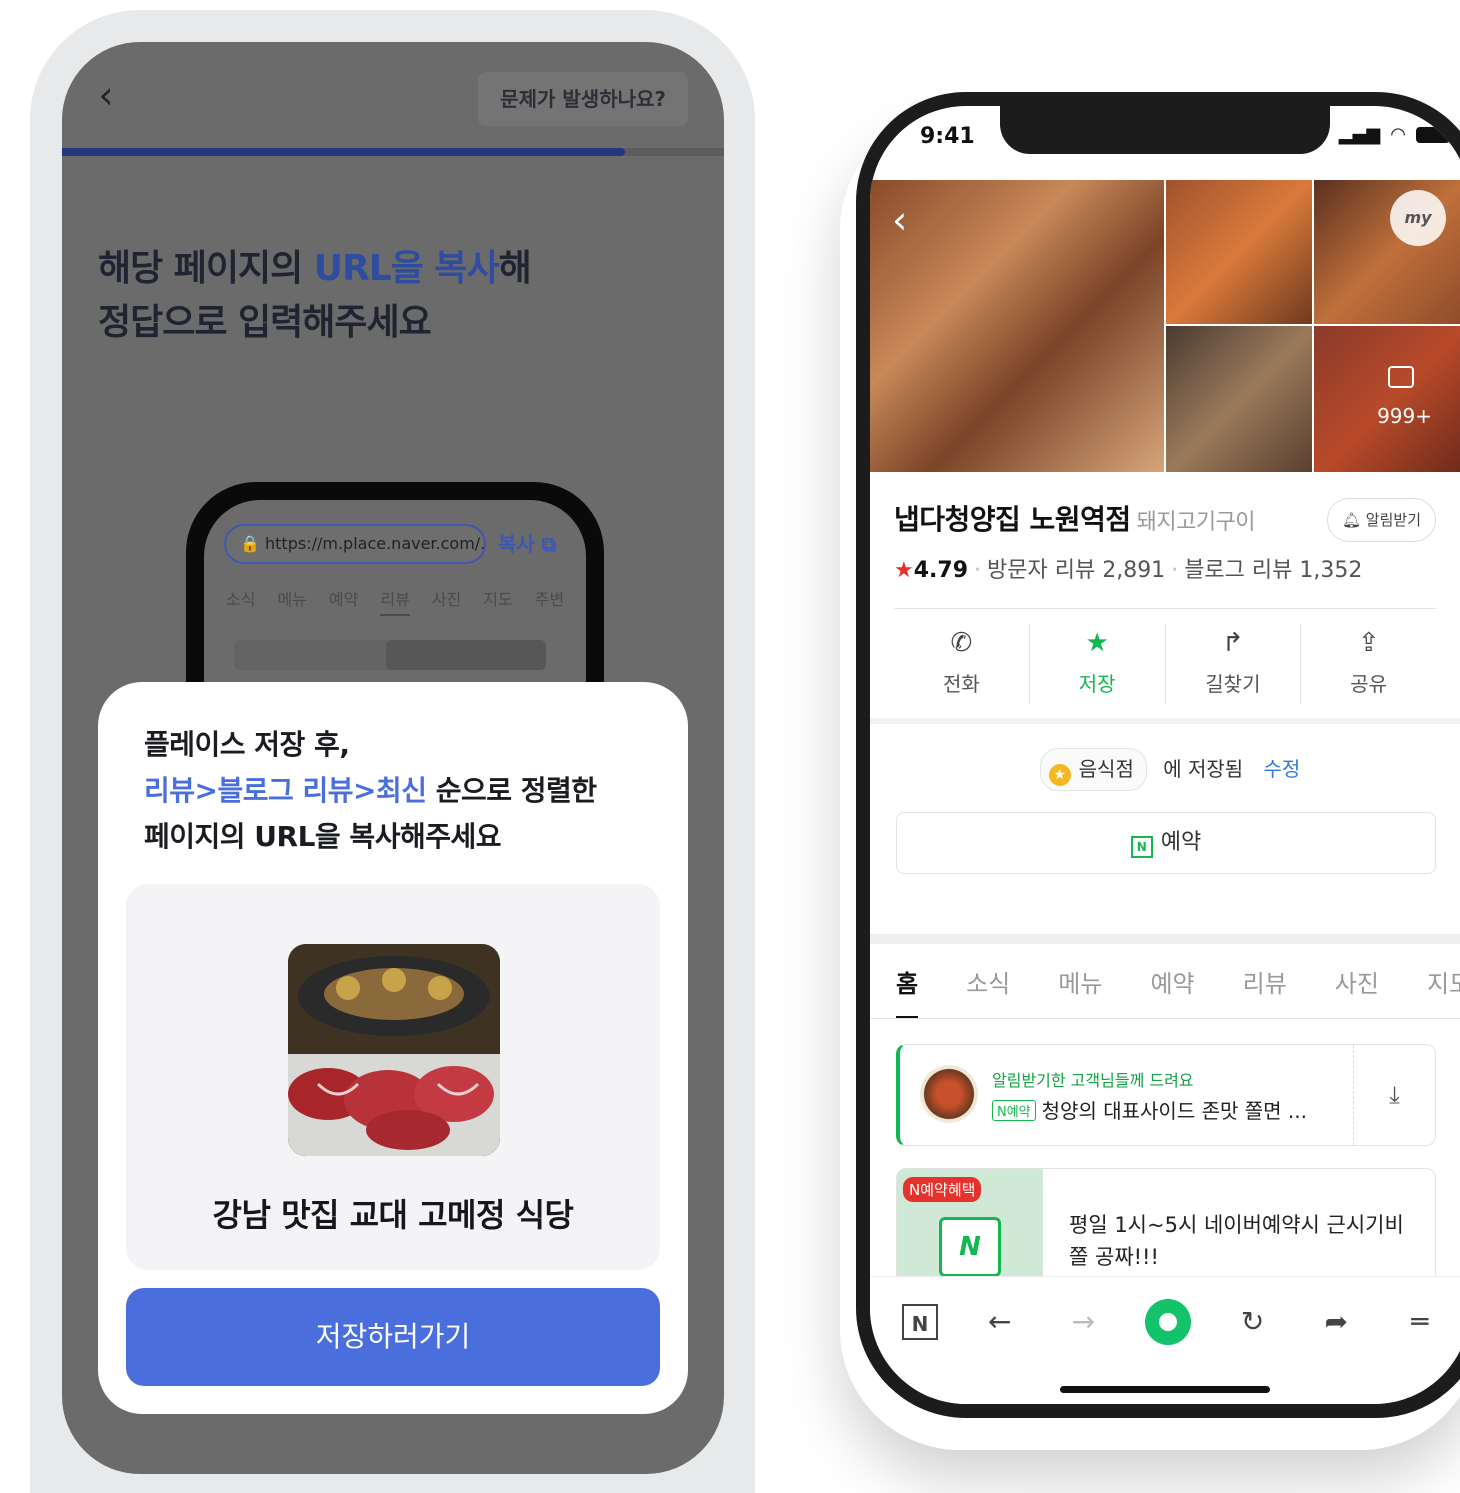 This screenshot has width=1460, height=1493. What do you see at coordinates (1418, 218) in the screenshot?
I see `my-badge: my` at bounding box center [1418, 218].